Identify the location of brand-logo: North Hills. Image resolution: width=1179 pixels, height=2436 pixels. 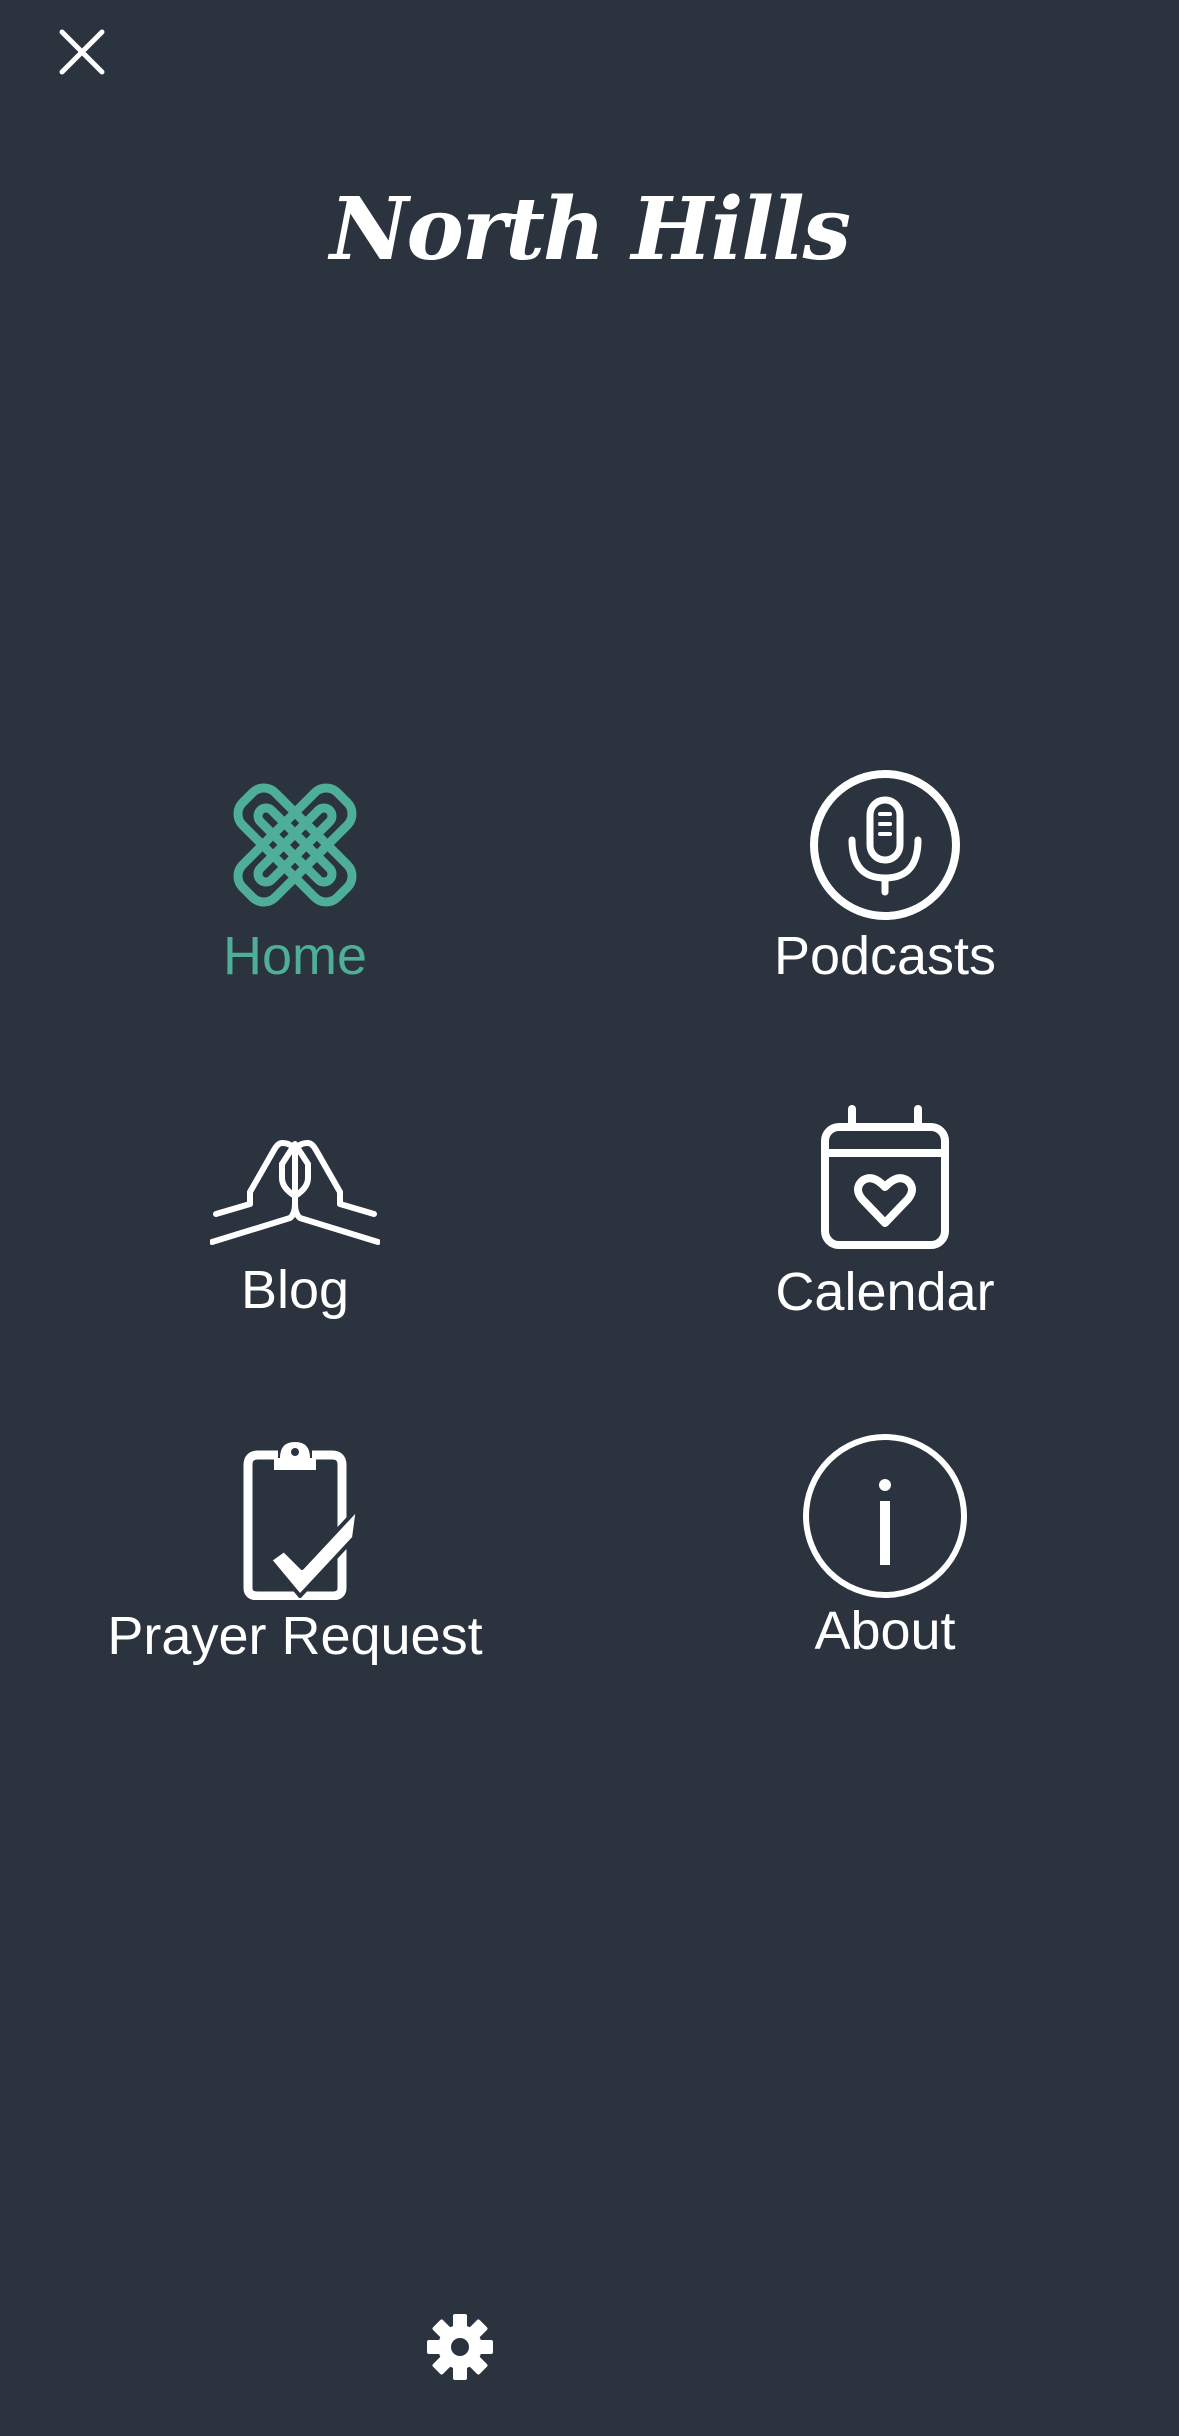
(590, 229).